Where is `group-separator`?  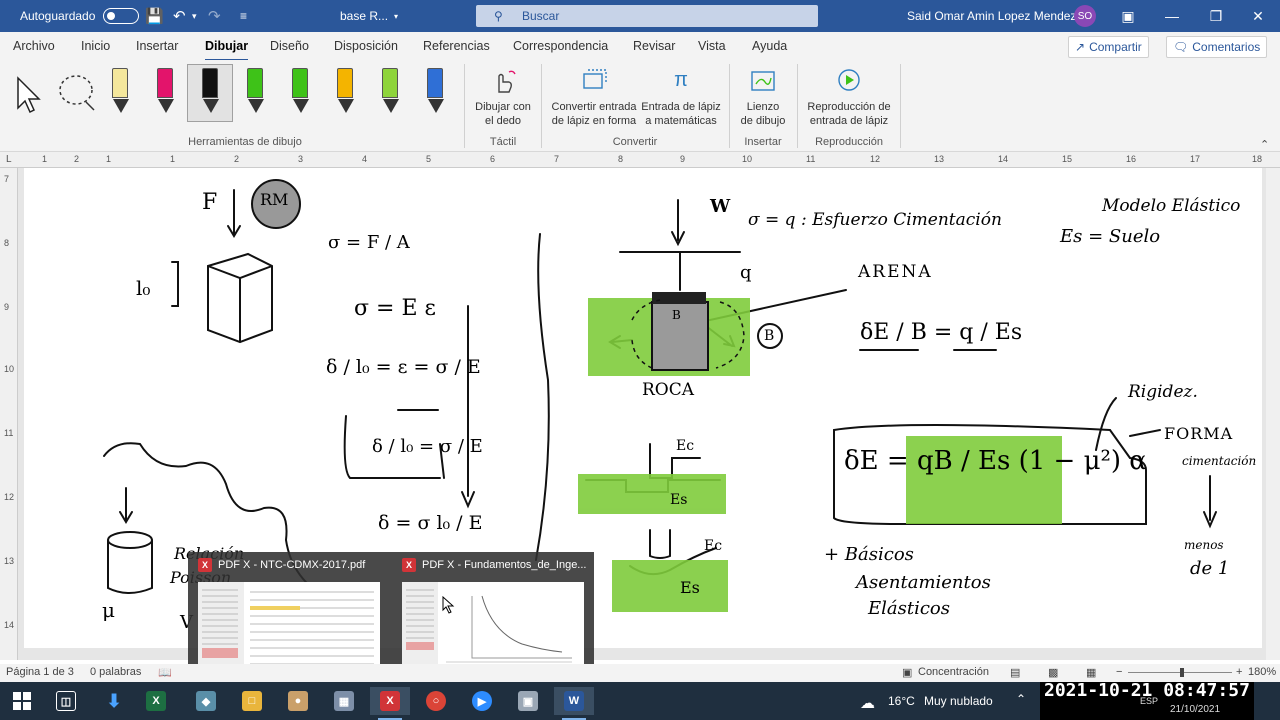
group-separator is located at coordinates (797, 106).